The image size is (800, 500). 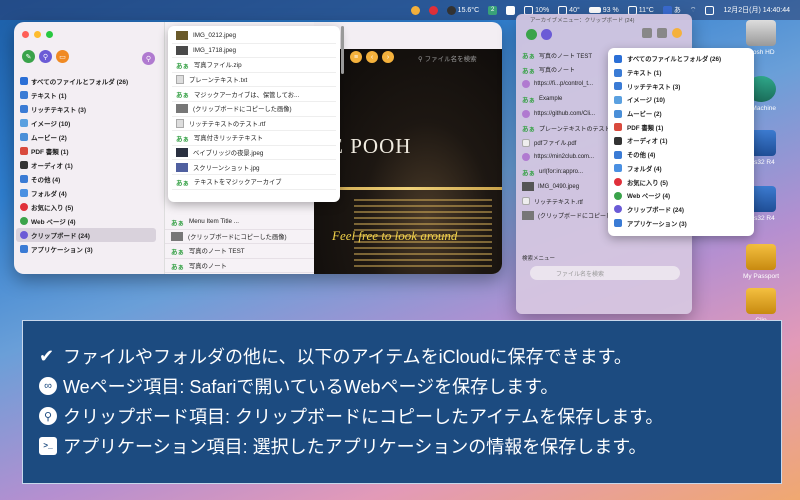 What do you see at coordinates (647, 33) in the screenshot?
I see `gallery-icon` at bounding box center [647, 33].